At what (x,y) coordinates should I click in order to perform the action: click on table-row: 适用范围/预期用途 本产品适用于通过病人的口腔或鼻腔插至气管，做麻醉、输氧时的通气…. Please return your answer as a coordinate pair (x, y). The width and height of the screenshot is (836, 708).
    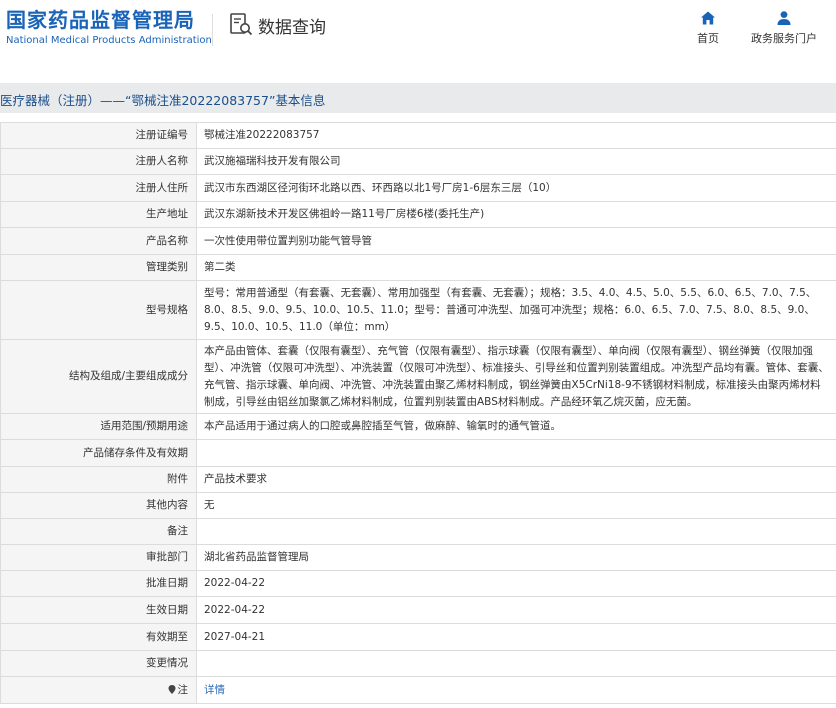
    Looking at the image, I should click on (418, 426).